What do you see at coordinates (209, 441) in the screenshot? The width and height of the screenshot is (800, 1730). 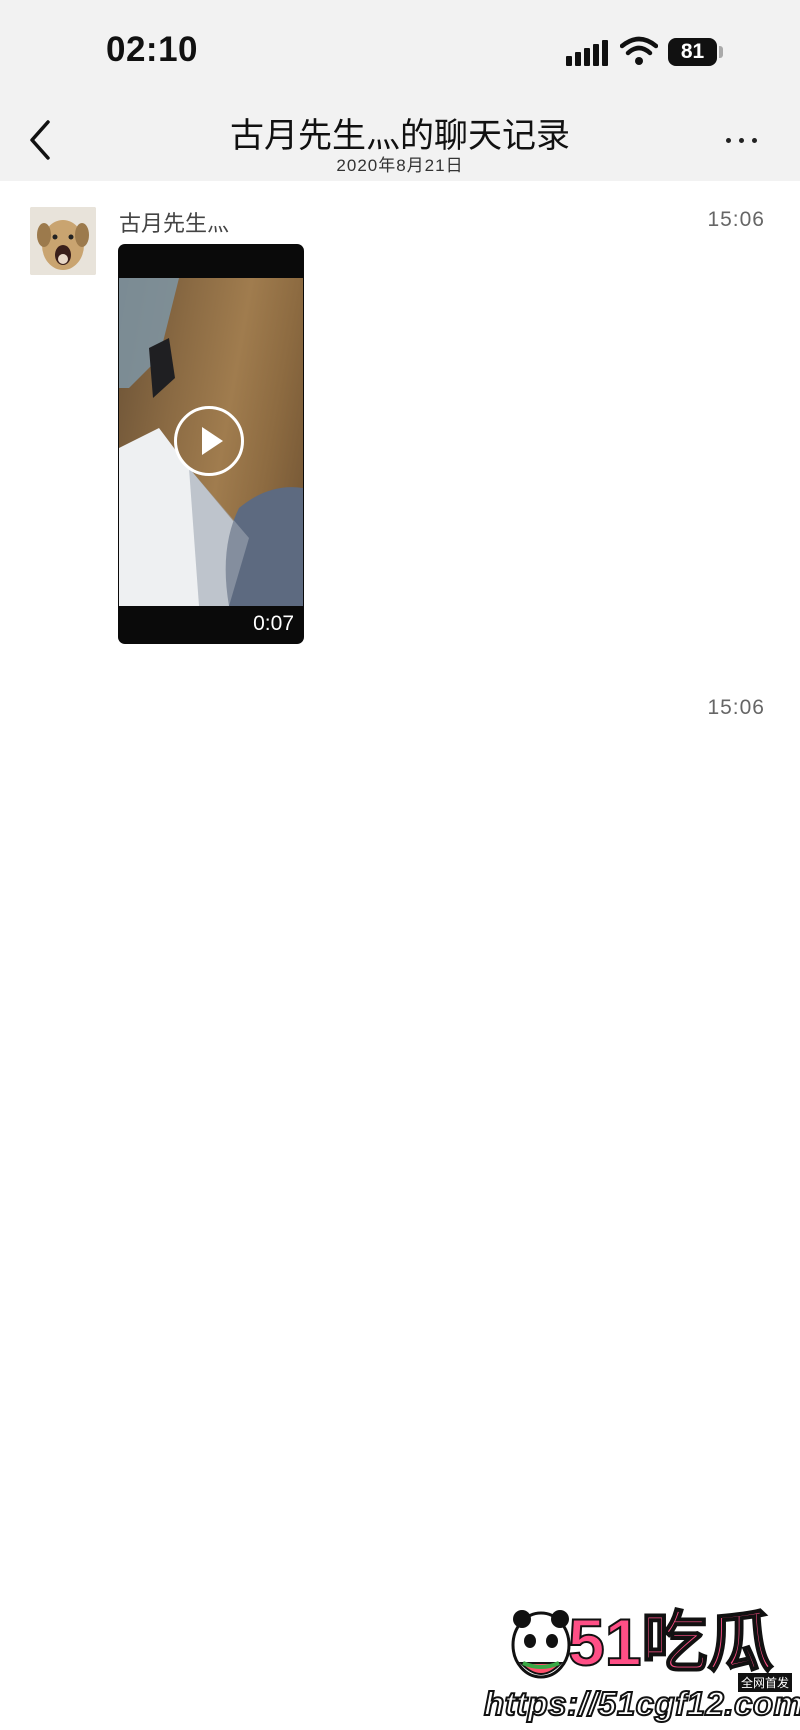 I see `play-icon` at bounding box center [209, 441].